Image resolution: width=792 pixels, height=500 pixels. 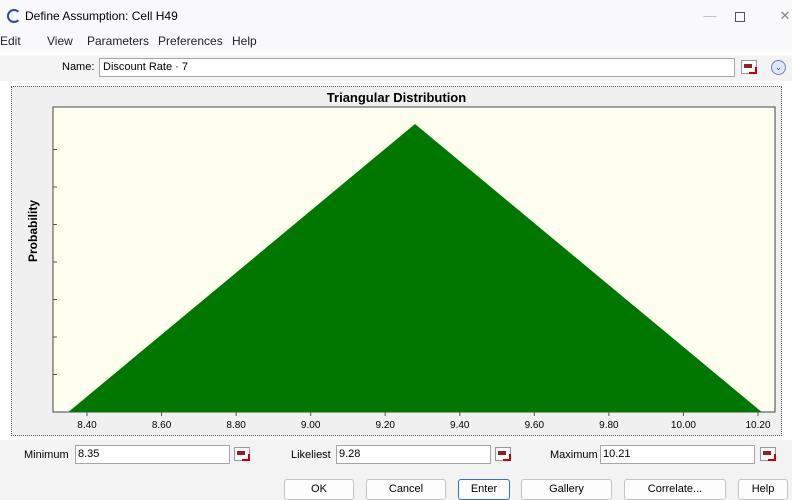 What do you see at coordinates (677, 454) in the screenshot?
I see `maximum-input: 10.21` at bounding box center [677, 454].